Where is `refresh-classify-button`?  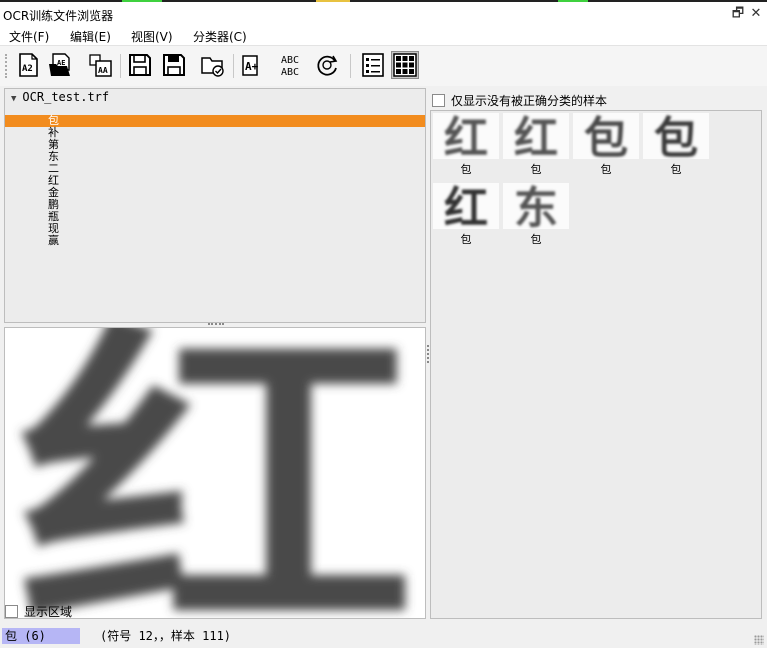 refresh-classify-button is located at coordinates (327, 65).